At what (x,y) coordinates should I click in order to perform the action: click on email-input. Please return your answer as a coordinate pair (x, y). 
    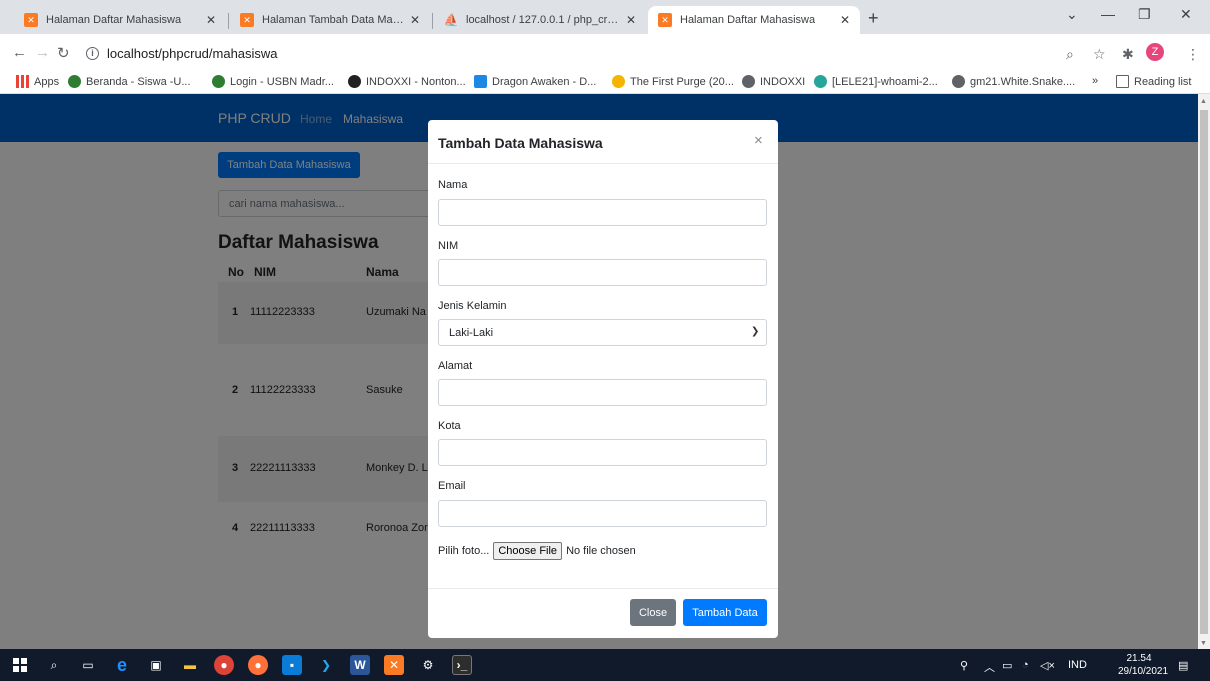
    Looking at the image, I should click on (602, 513).